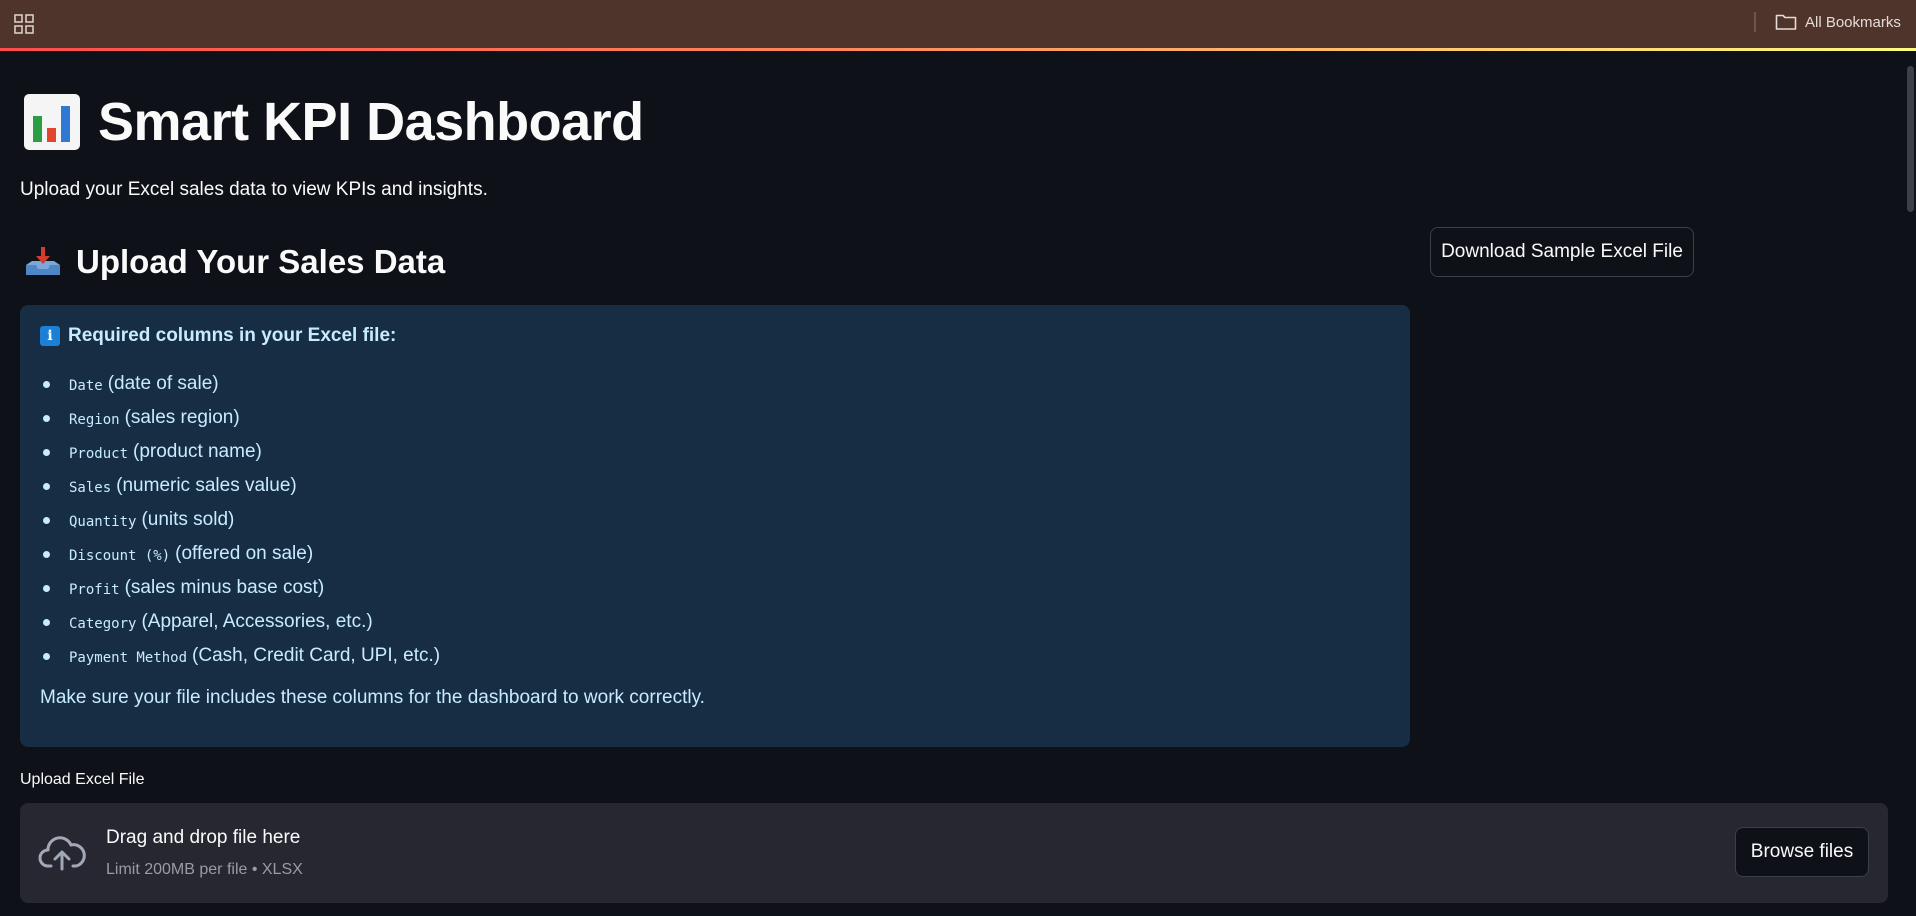  What do you see at coordinates (224, 587) in the screenshot?
I see `column-description: (sales minus base cost)` at bounding box center [224, 587].